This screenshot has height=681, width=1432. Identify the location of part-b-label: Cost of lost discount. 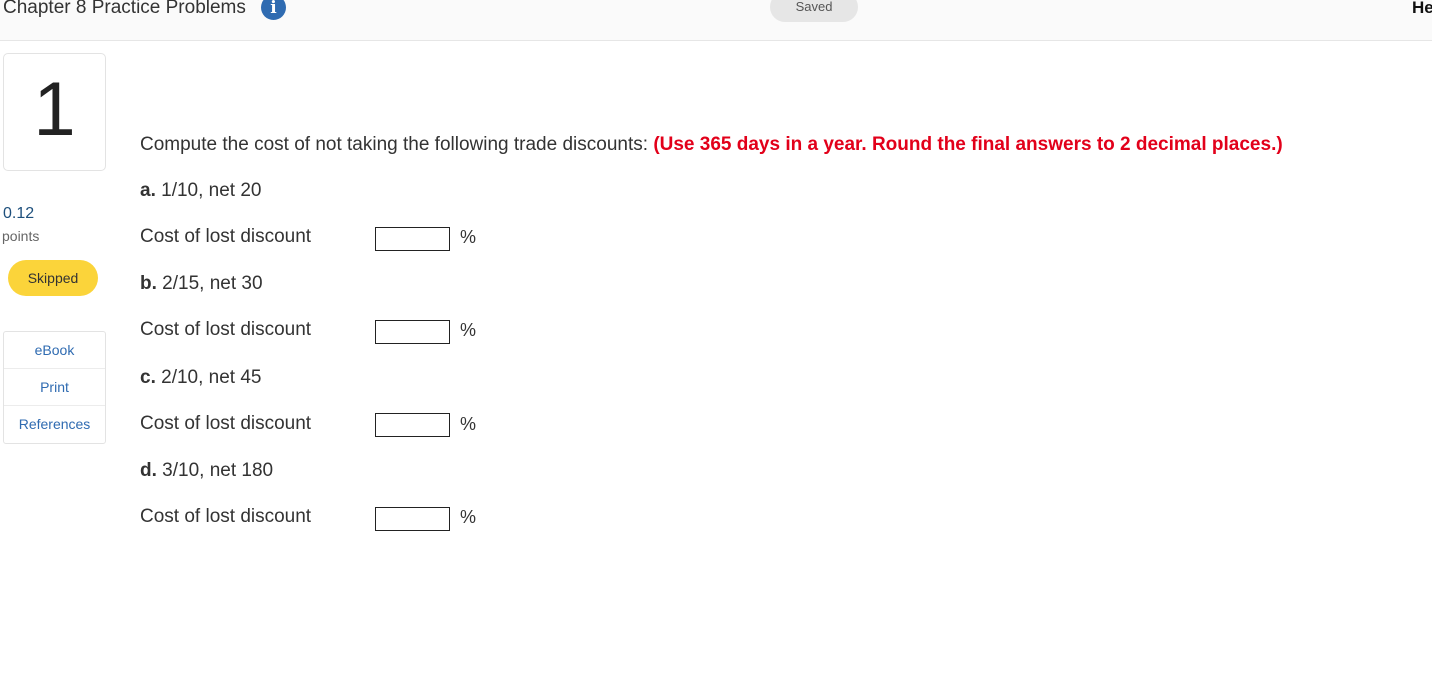
(226, 329).